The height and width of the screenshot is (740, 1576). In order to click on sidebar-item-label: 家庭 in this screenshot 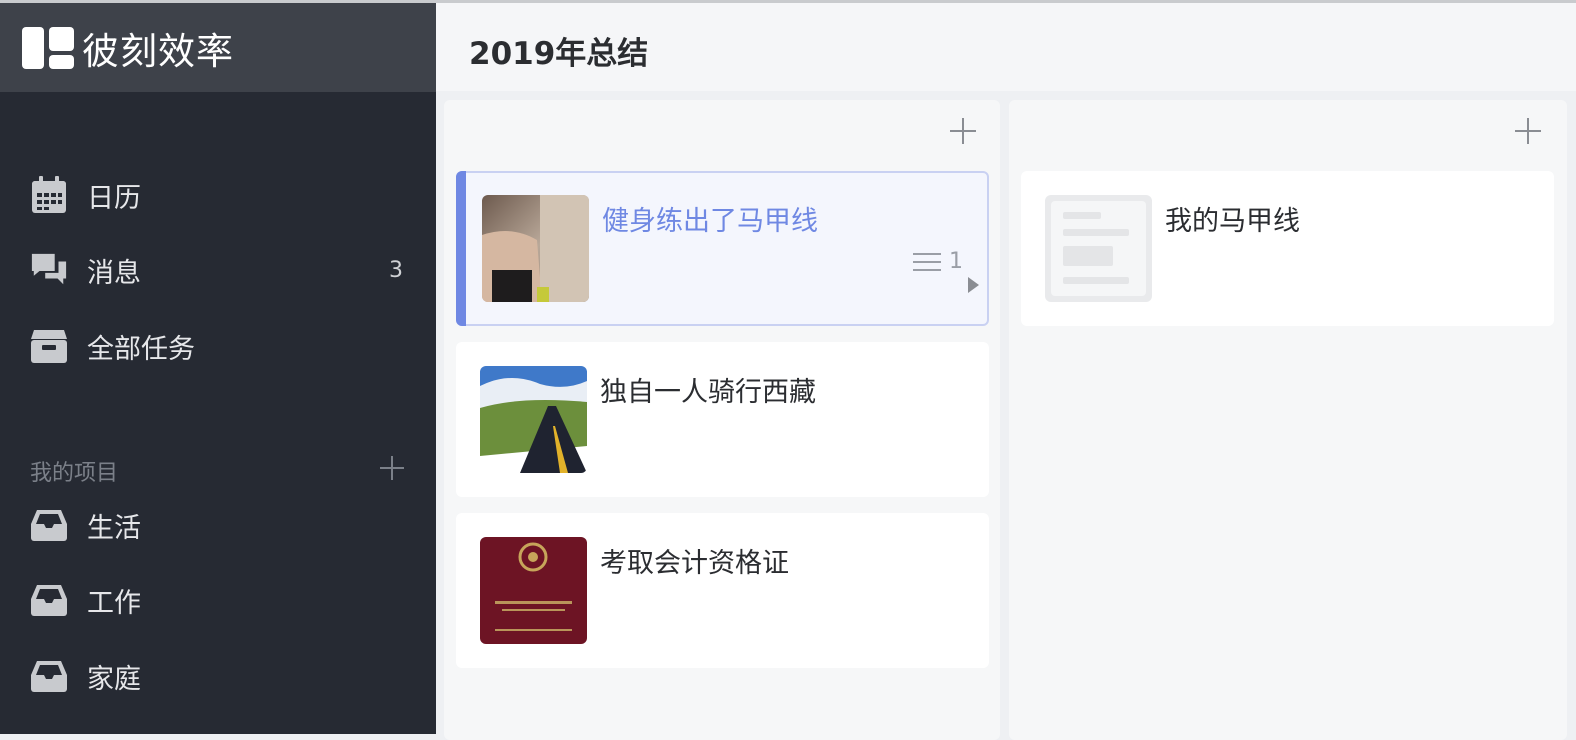, I will do `click(114, 679)`.